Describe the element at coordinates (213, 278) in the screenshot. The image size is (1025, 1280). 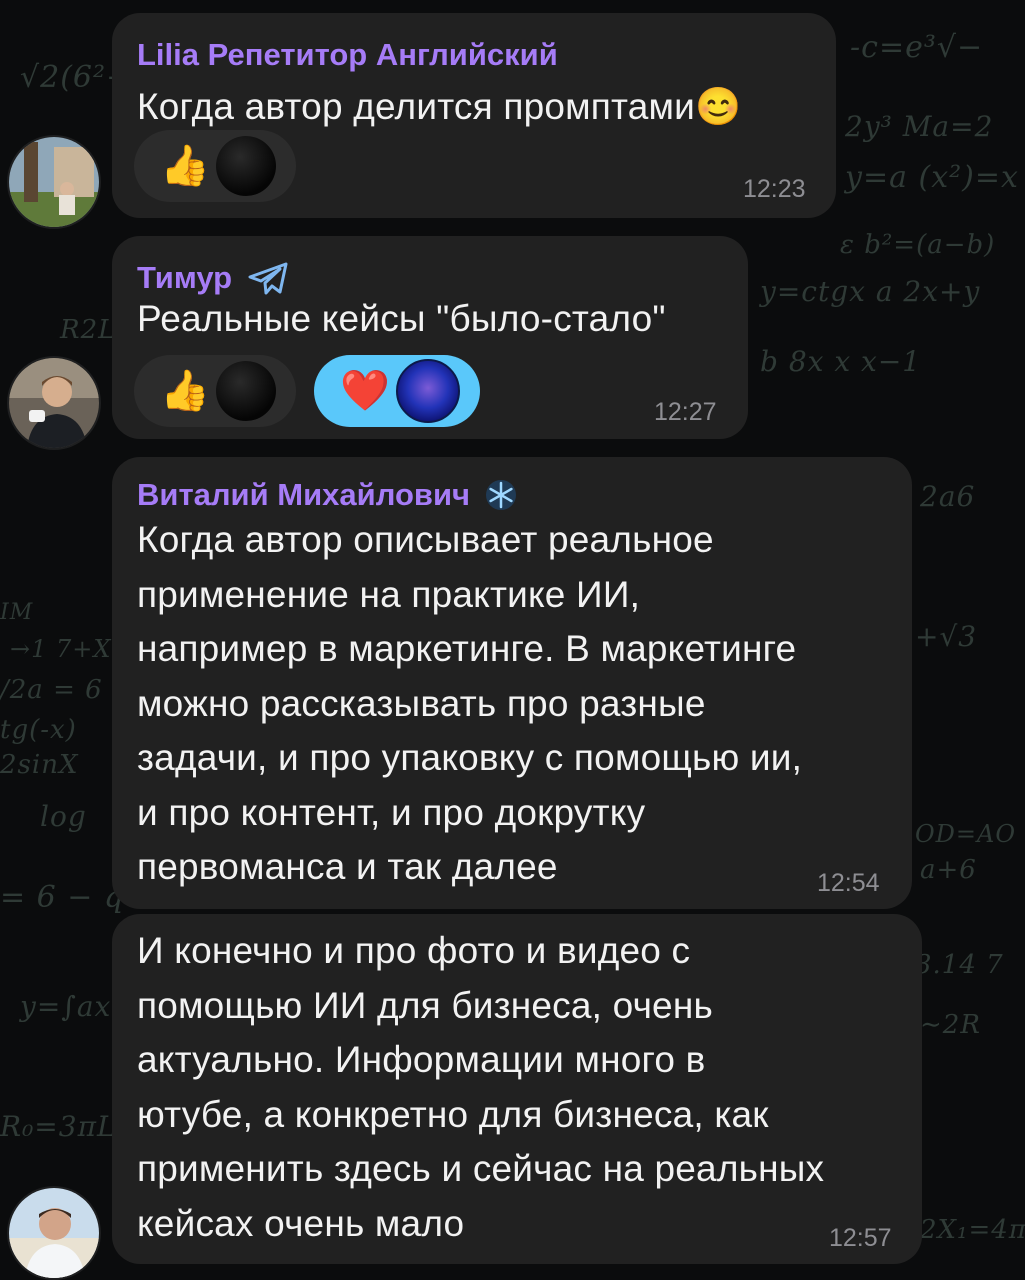
I see `sender-name: Тимур` at that location.